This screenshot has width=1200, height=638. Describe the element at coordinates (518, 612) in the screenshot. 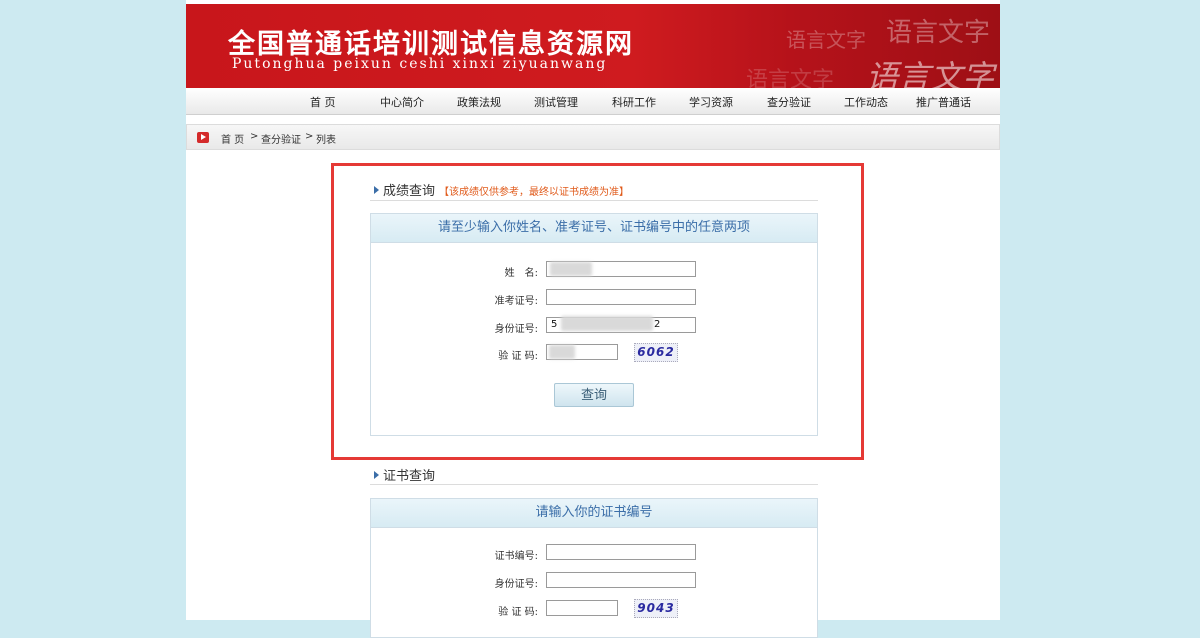

I see `cert-captcha-label: 验 证 码:` at that location.